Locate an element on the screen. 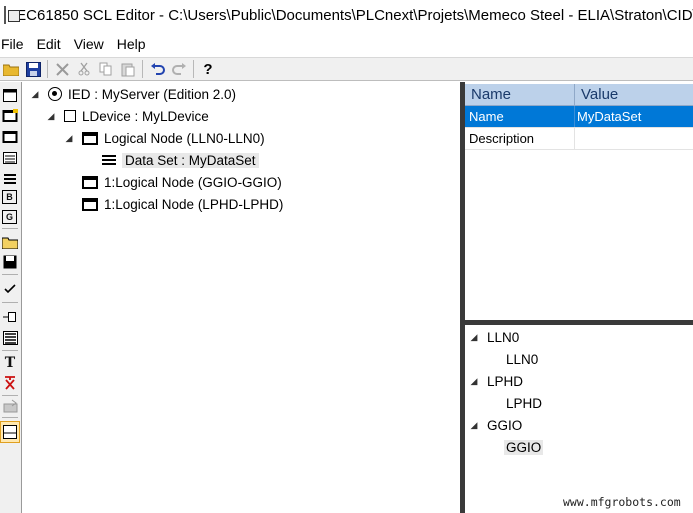  save-icon is located at coordinates (33, 69).